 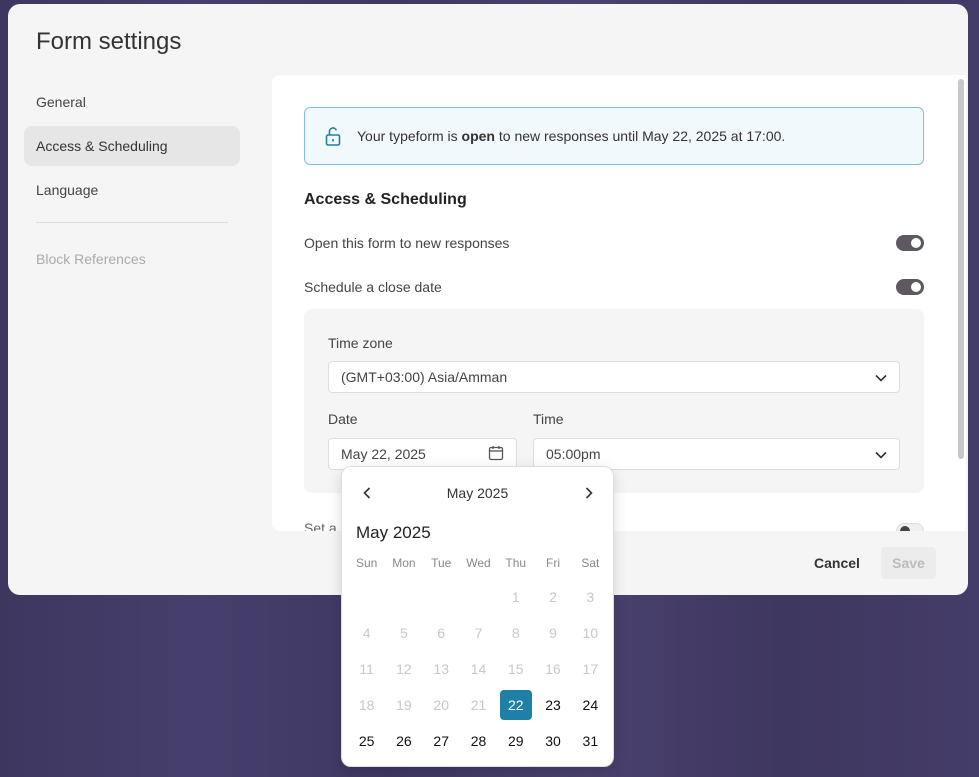 I want to click on open-form-label: Open this form to new responses, so click(x=407, y=243).